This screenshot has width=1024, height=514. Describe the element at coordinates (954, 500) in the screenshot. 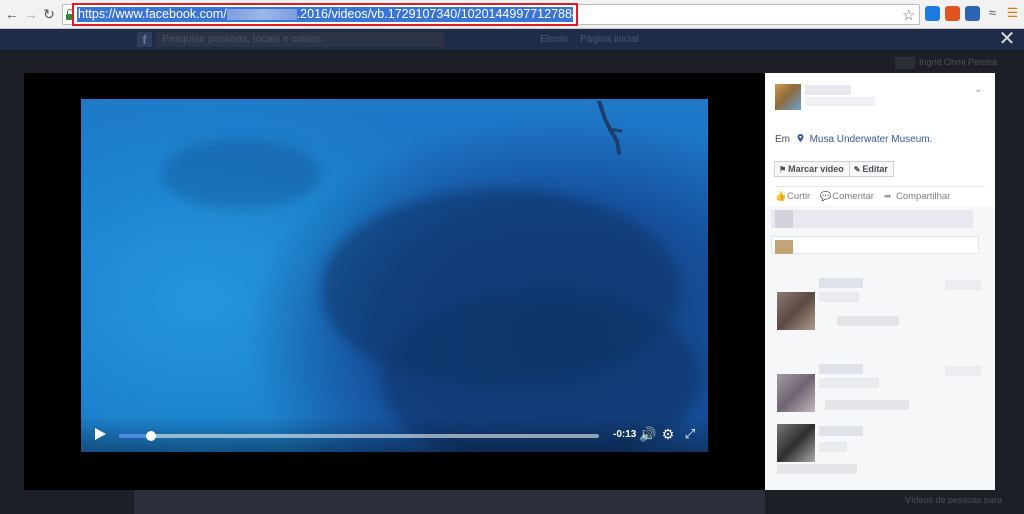

I see `right-column-footer: Vídeos de pessoas para` at that location.